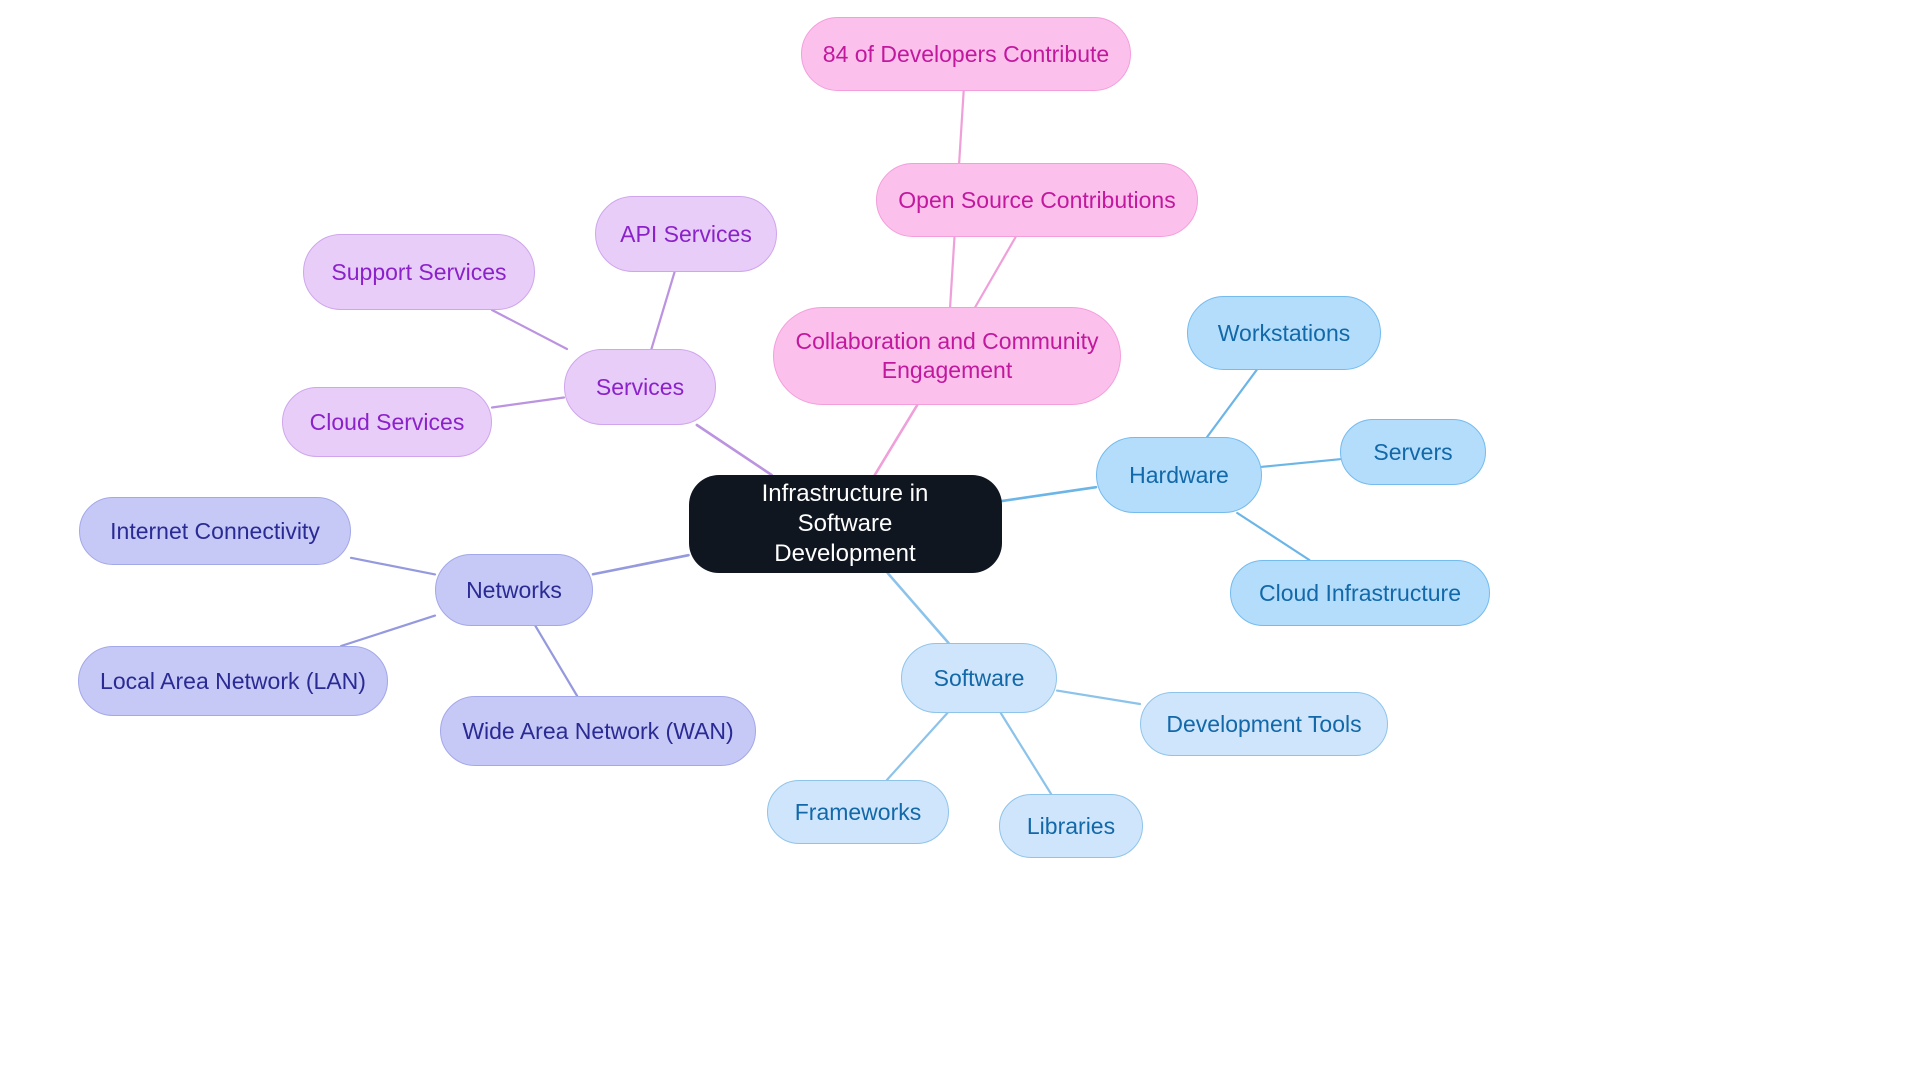 The width and height of the screenshot is (1920, 1083). What do you see at coordinates (556, 661) in the screenshot?
I see `edge-networks-to-wide-area-network` at bounding box center [556, 661].